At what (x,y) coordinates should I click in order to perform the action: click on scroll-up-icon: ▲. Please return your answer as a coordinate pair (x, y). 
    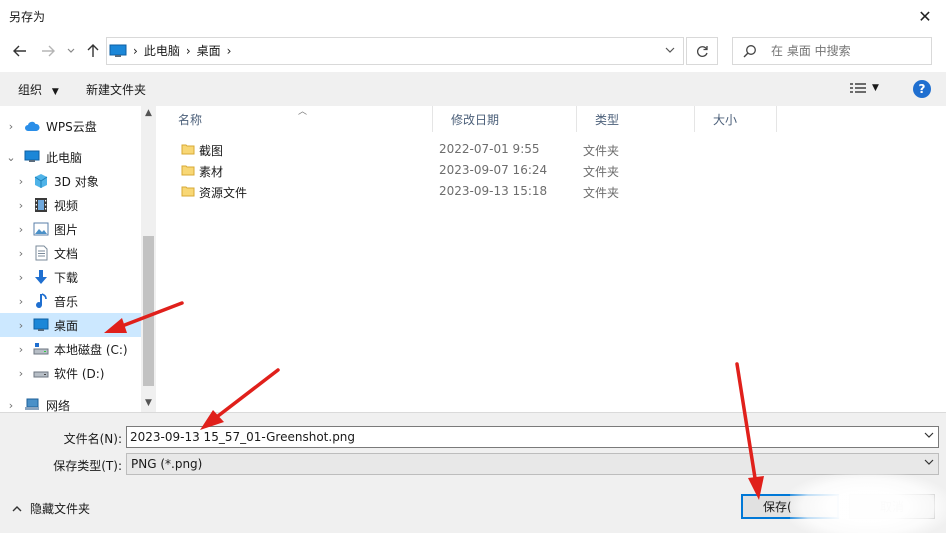
    Looking at the image, I should click on (148, 113).